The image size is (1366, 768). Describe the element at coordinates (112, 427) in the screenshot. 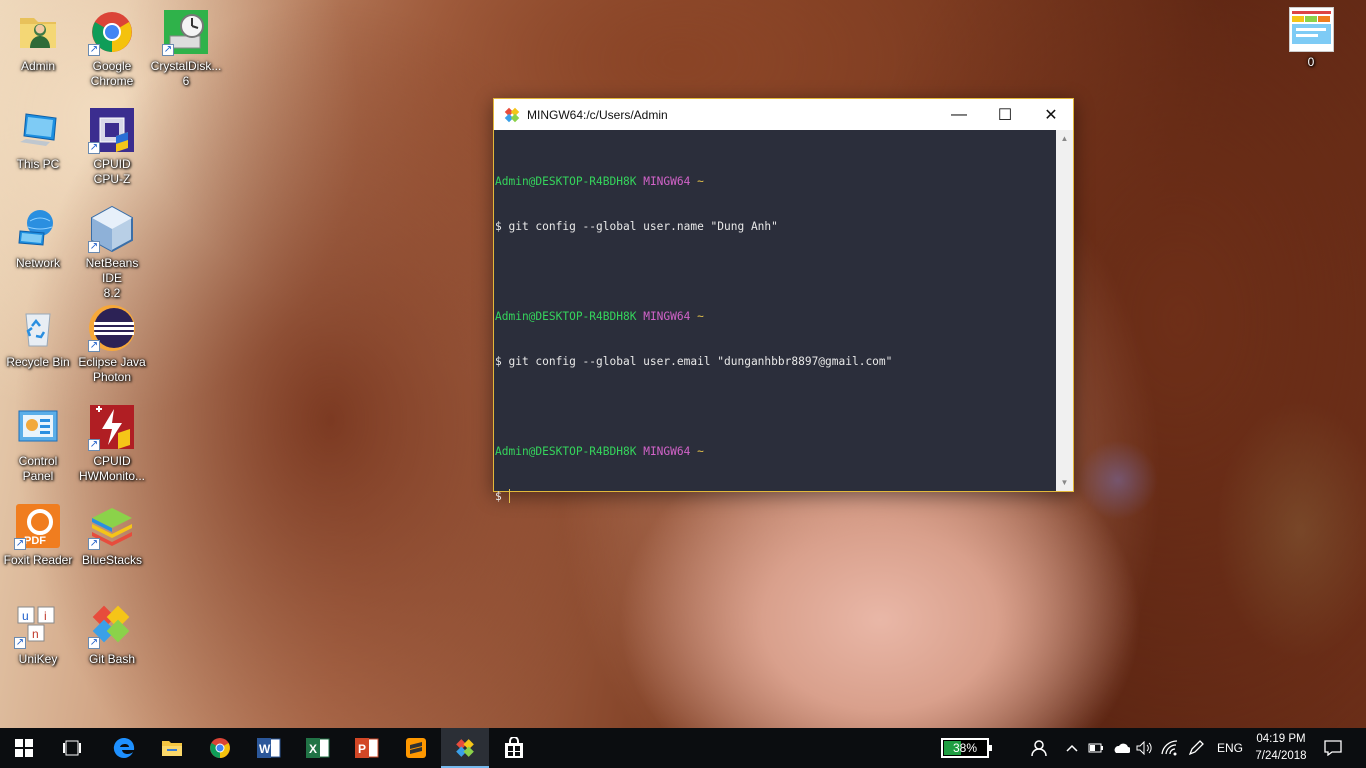

I see `hwmonitor-icon: ↗` at that location.